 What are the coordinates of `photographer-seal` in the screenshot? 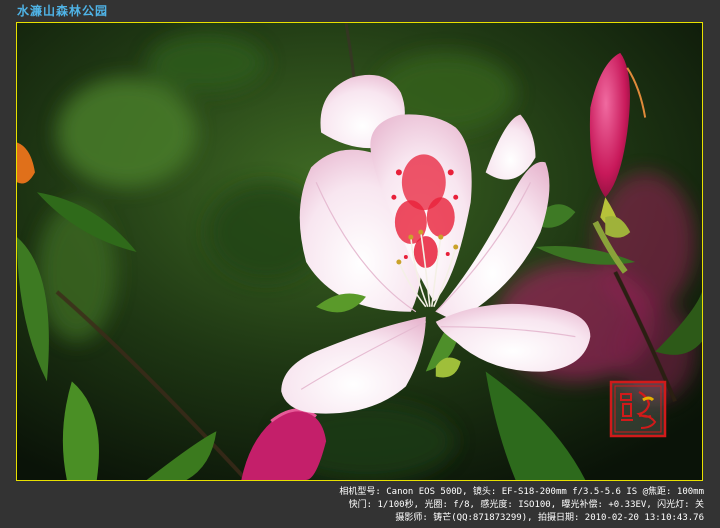 It's located at (638, 409).